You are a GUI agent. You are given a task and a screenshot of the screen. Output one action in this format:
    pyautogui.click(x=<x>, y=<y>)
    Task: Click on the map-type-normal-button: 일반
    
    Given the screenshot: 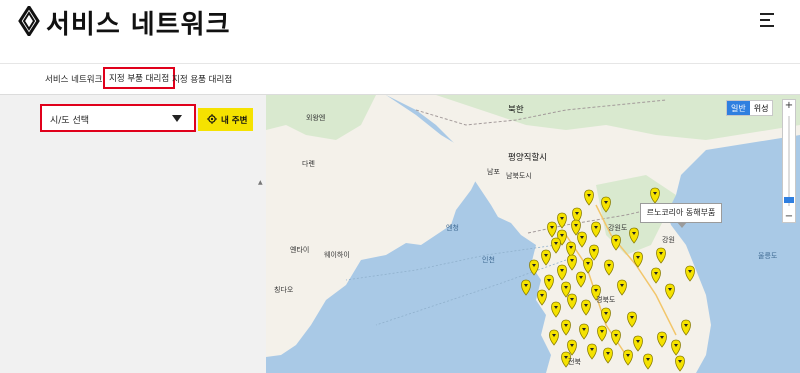 What is the action you would take?
    pyautogui.click(x=738, y=108)
    